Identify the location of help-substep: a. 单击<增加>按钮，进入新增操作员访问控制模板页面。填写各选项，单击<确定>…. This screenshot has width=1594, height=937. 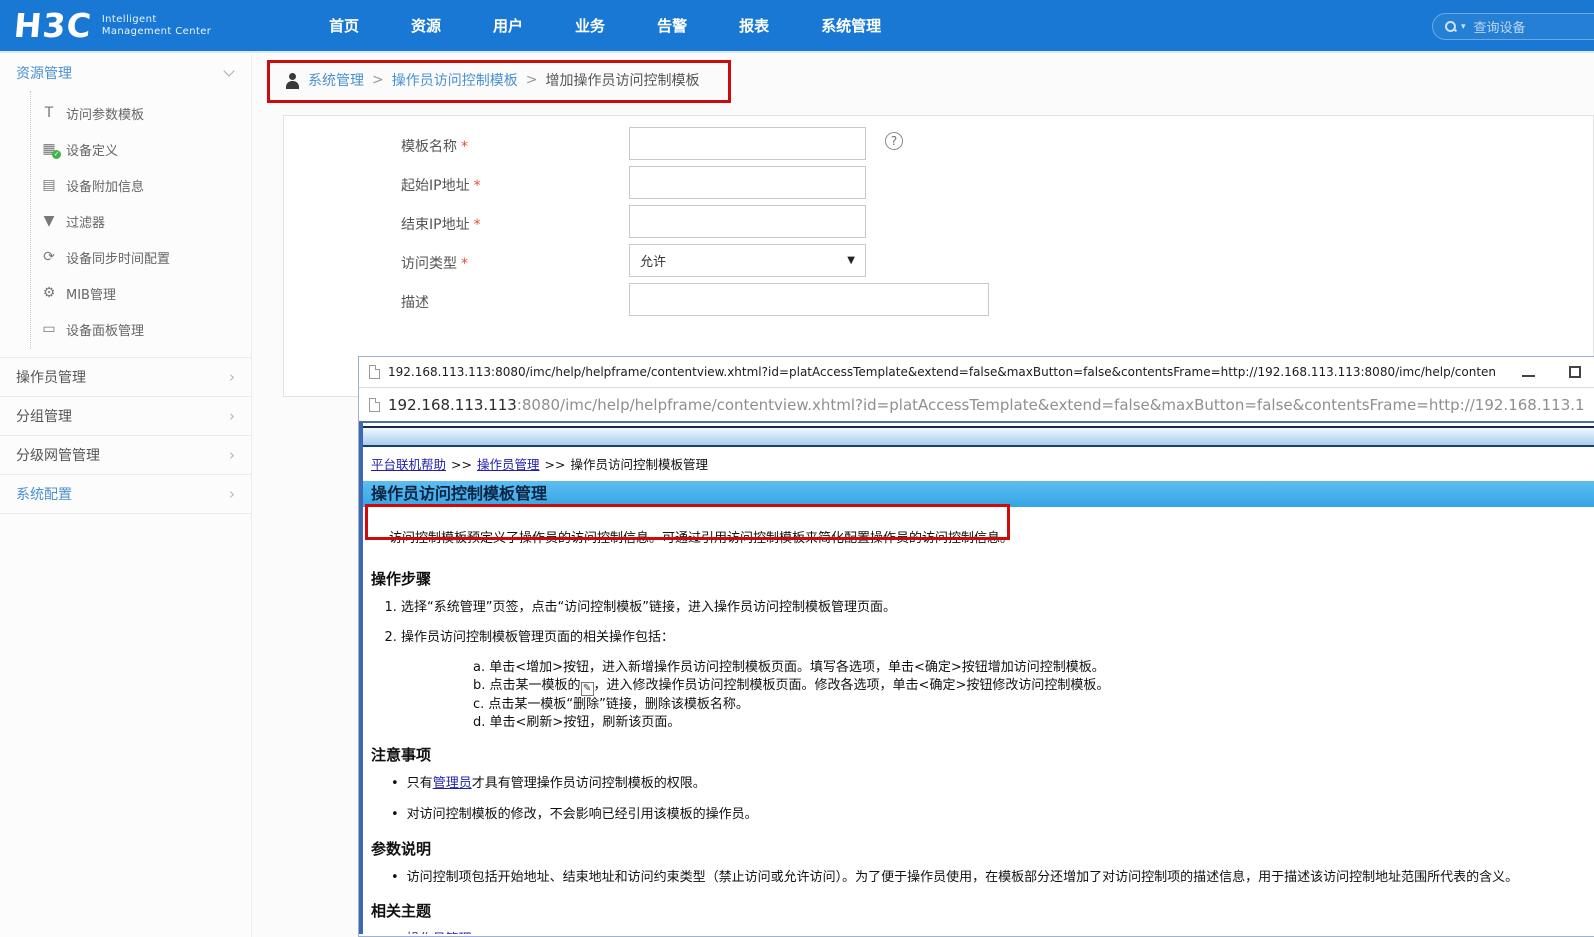
(1030, 668).